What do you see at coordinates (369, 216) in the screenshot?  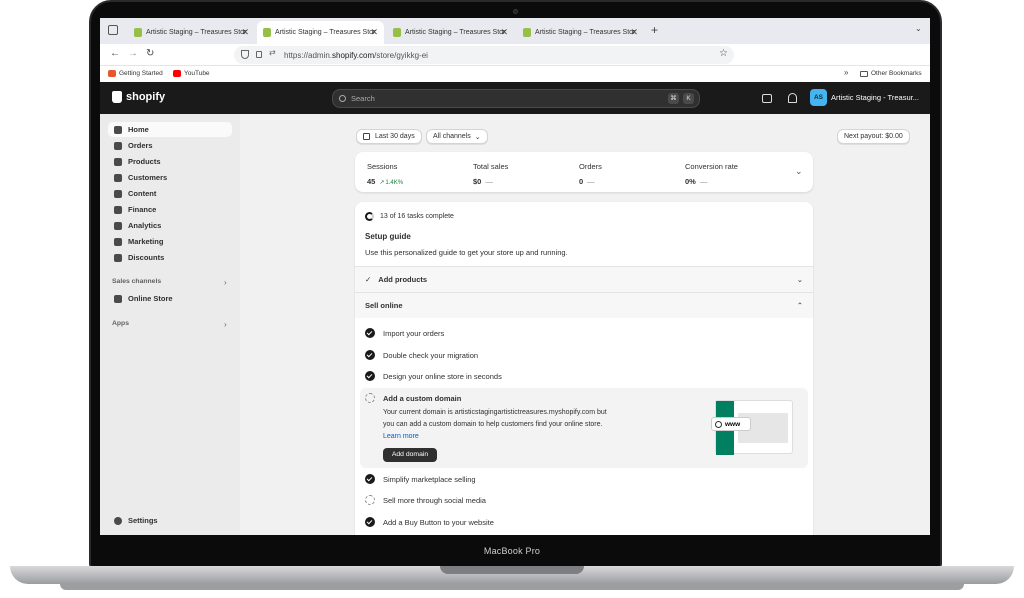 I see `progress-ring-icon` at bounding box center [369, 216].